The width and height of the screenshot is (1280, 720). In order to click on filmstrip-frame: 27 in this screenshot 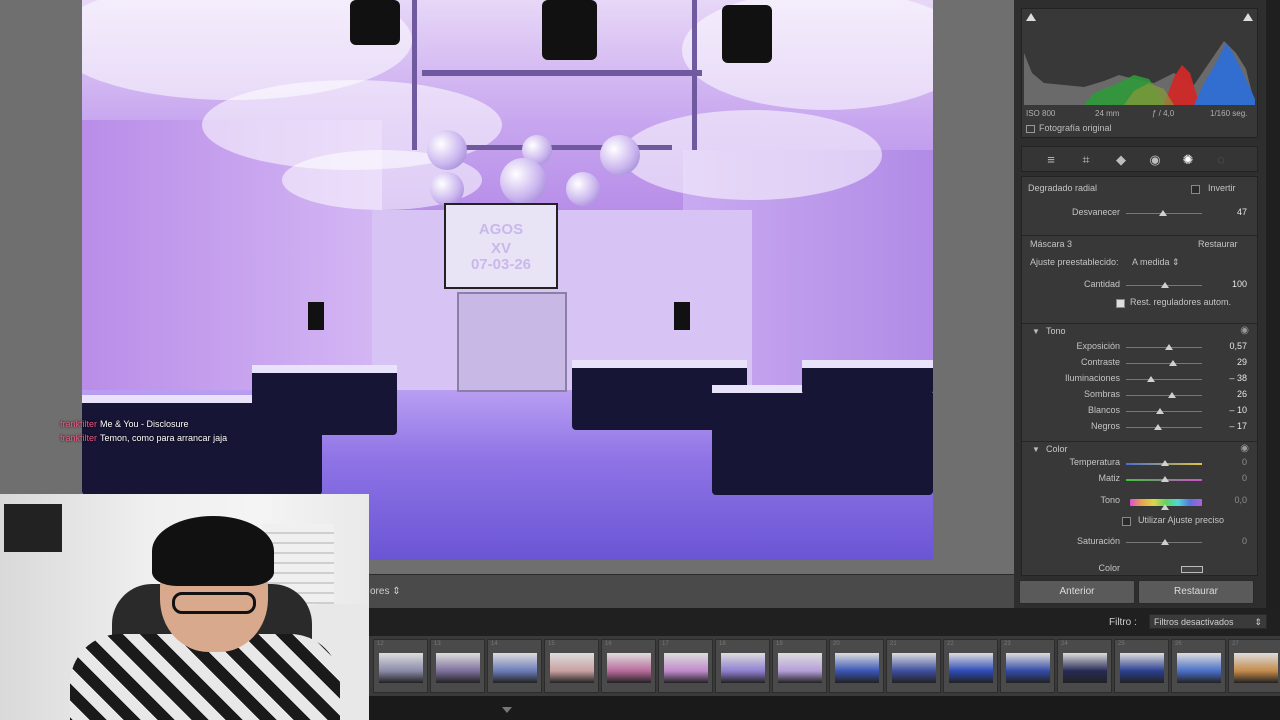, I will do `click(1254, 666)`.